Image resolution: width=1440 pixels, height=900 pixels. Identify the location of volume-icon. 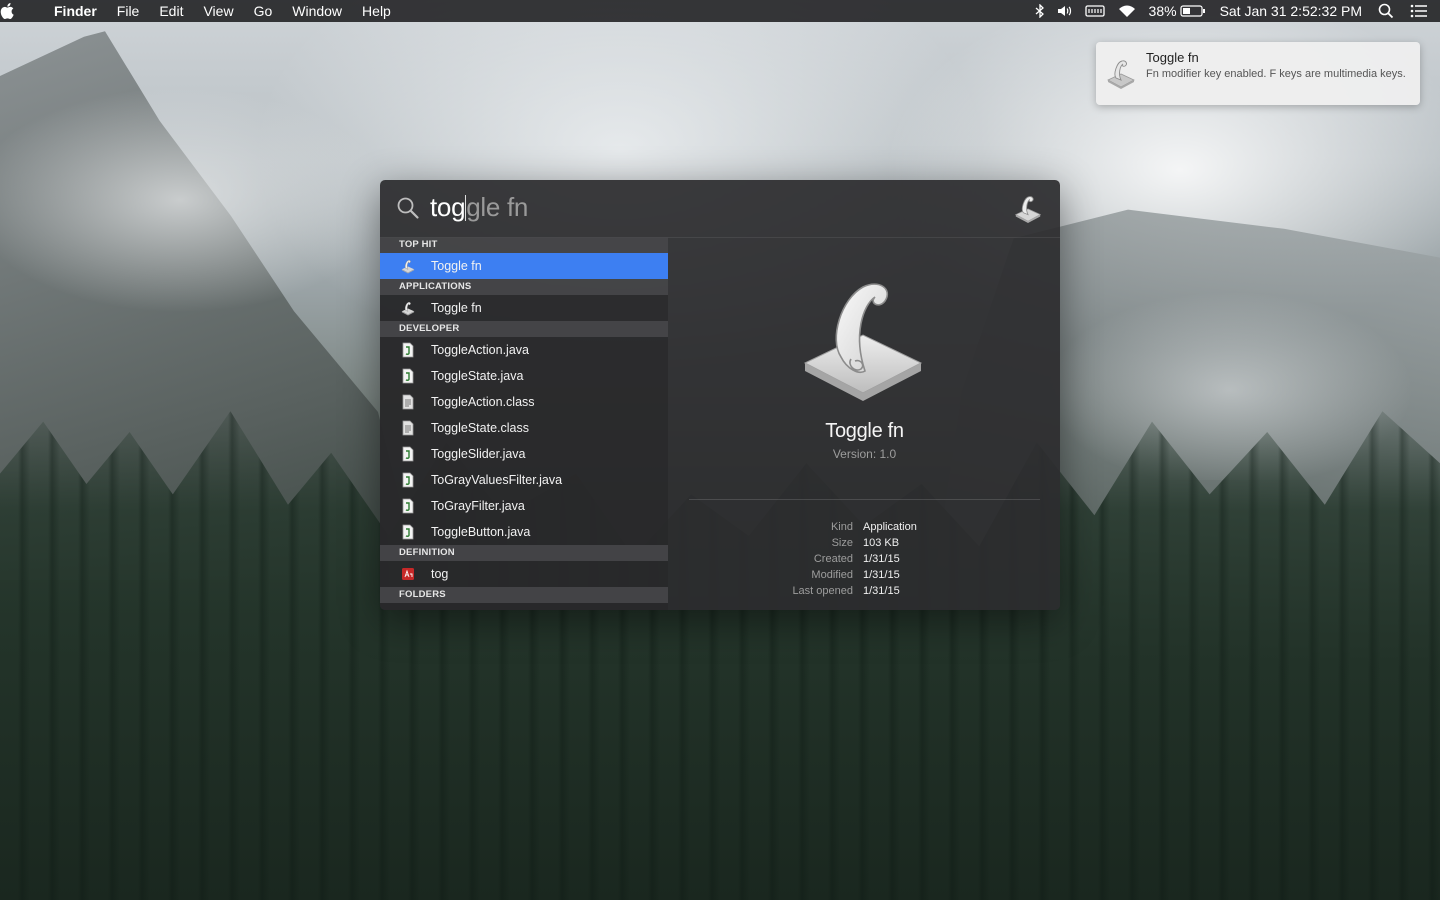
(1065, 11).